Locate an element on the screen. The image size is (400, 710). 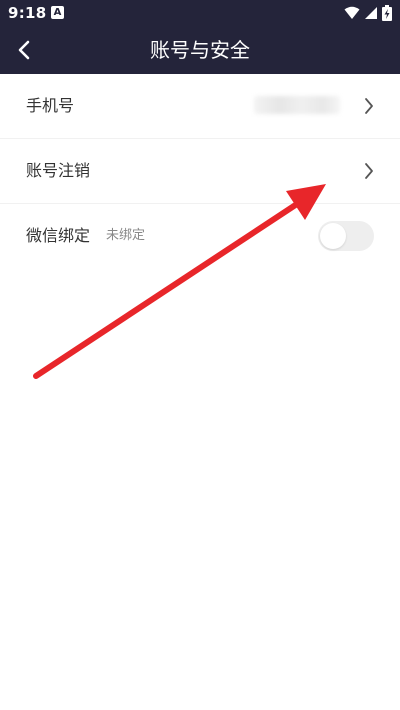
wifi-icon is located at coordinates (352, 12).